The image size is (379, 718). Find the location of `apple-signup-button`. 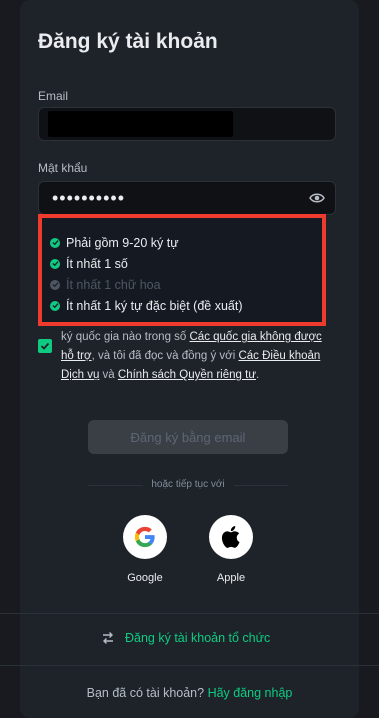

apple-signup-button is located at coordinates (231, 537).